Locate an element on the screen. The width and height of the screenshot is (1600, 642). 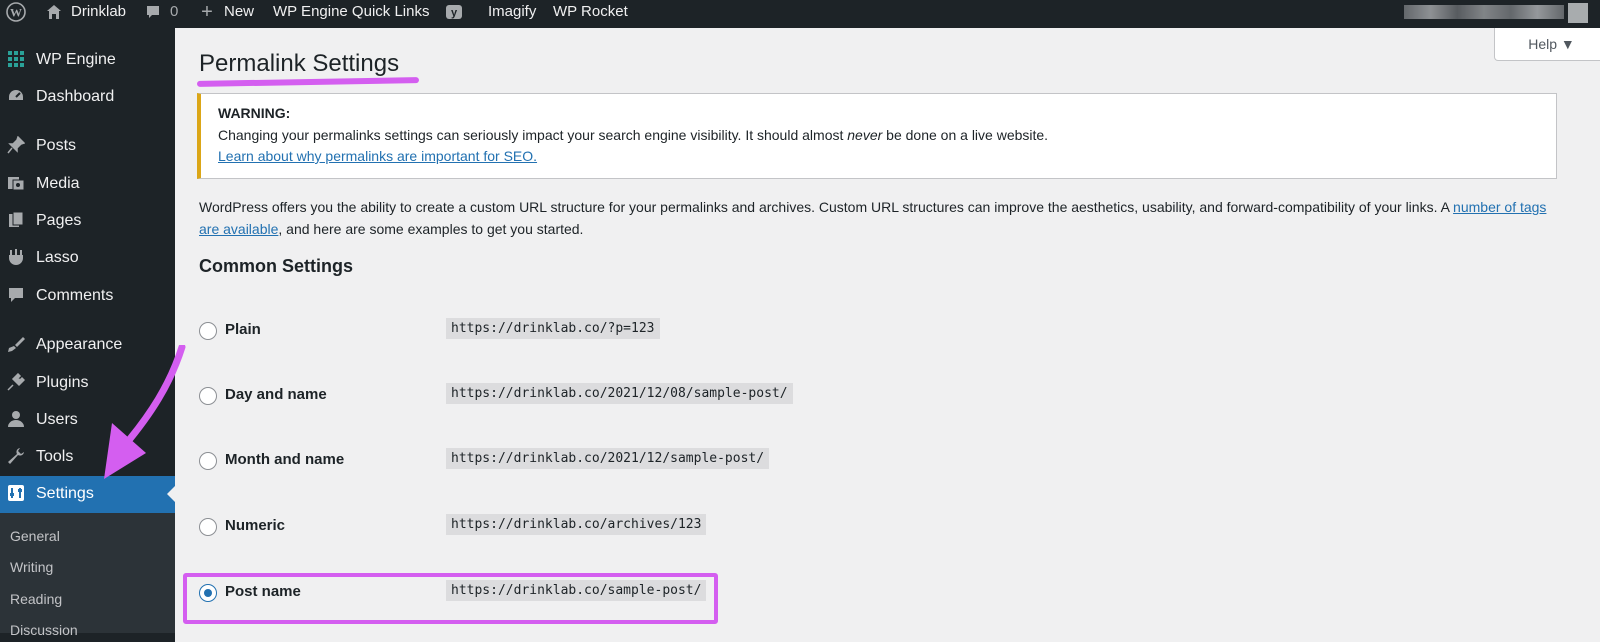
menu-item-comments: Comments is located at coordinates (87, 296).